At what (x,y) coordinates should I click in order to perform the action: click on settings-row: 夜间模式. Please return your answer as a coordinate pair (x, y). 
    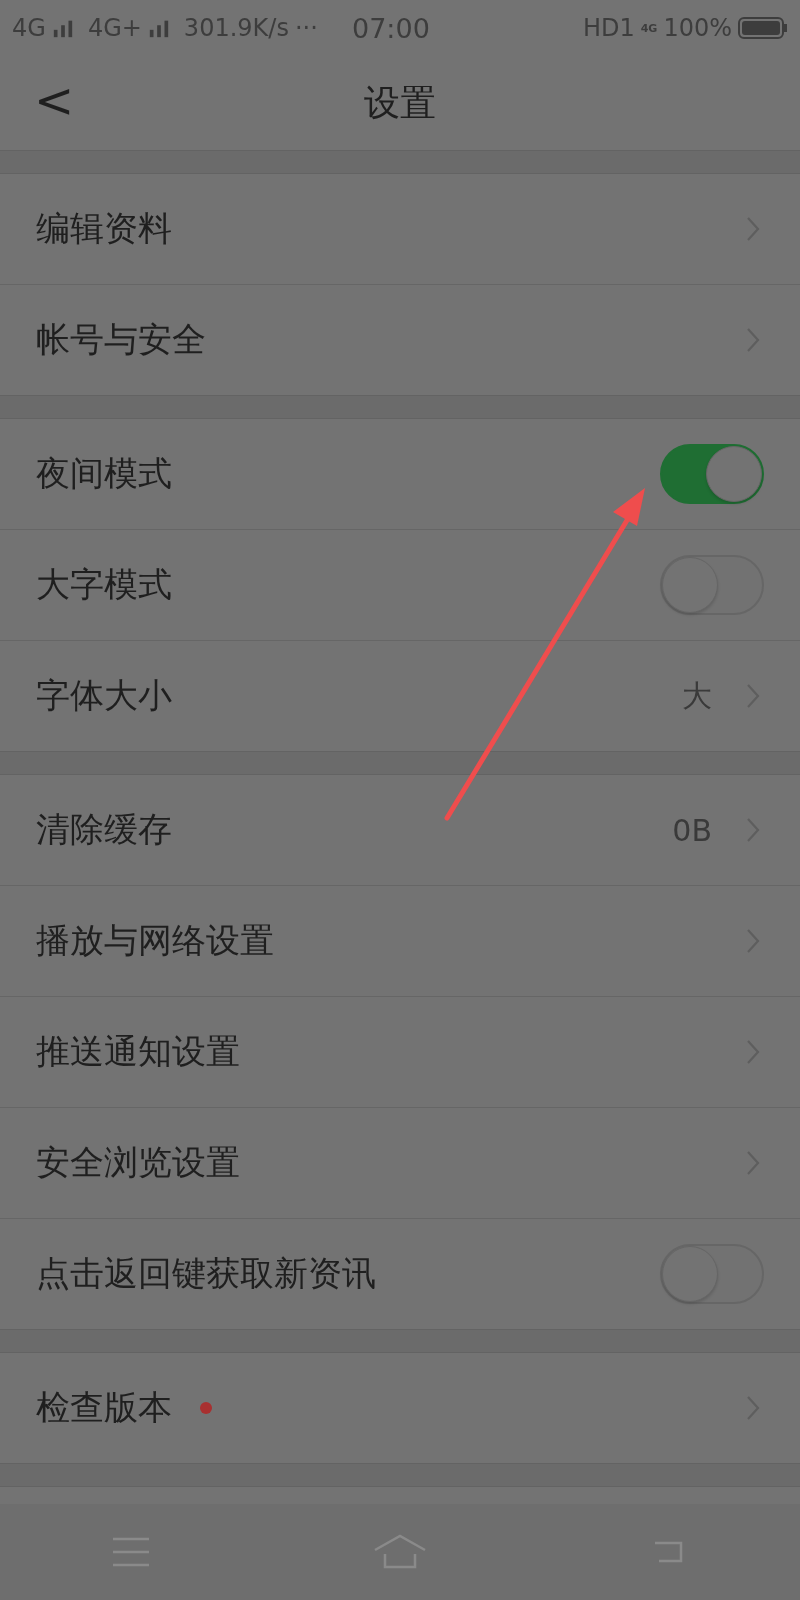
    Looking at the image, I should click on (400, 474).